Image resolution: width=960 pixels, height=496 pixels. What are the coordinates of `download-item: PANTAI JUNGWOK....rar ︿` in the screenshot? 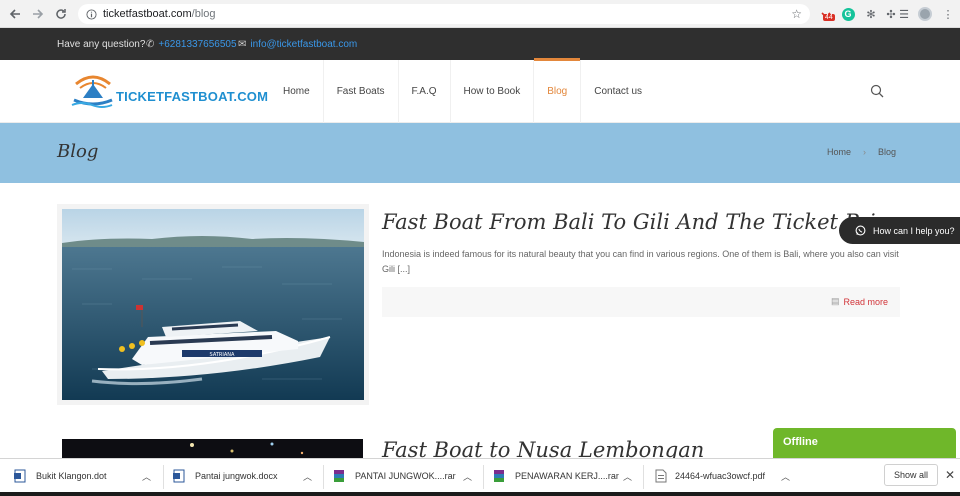 It's located at (406, 476).